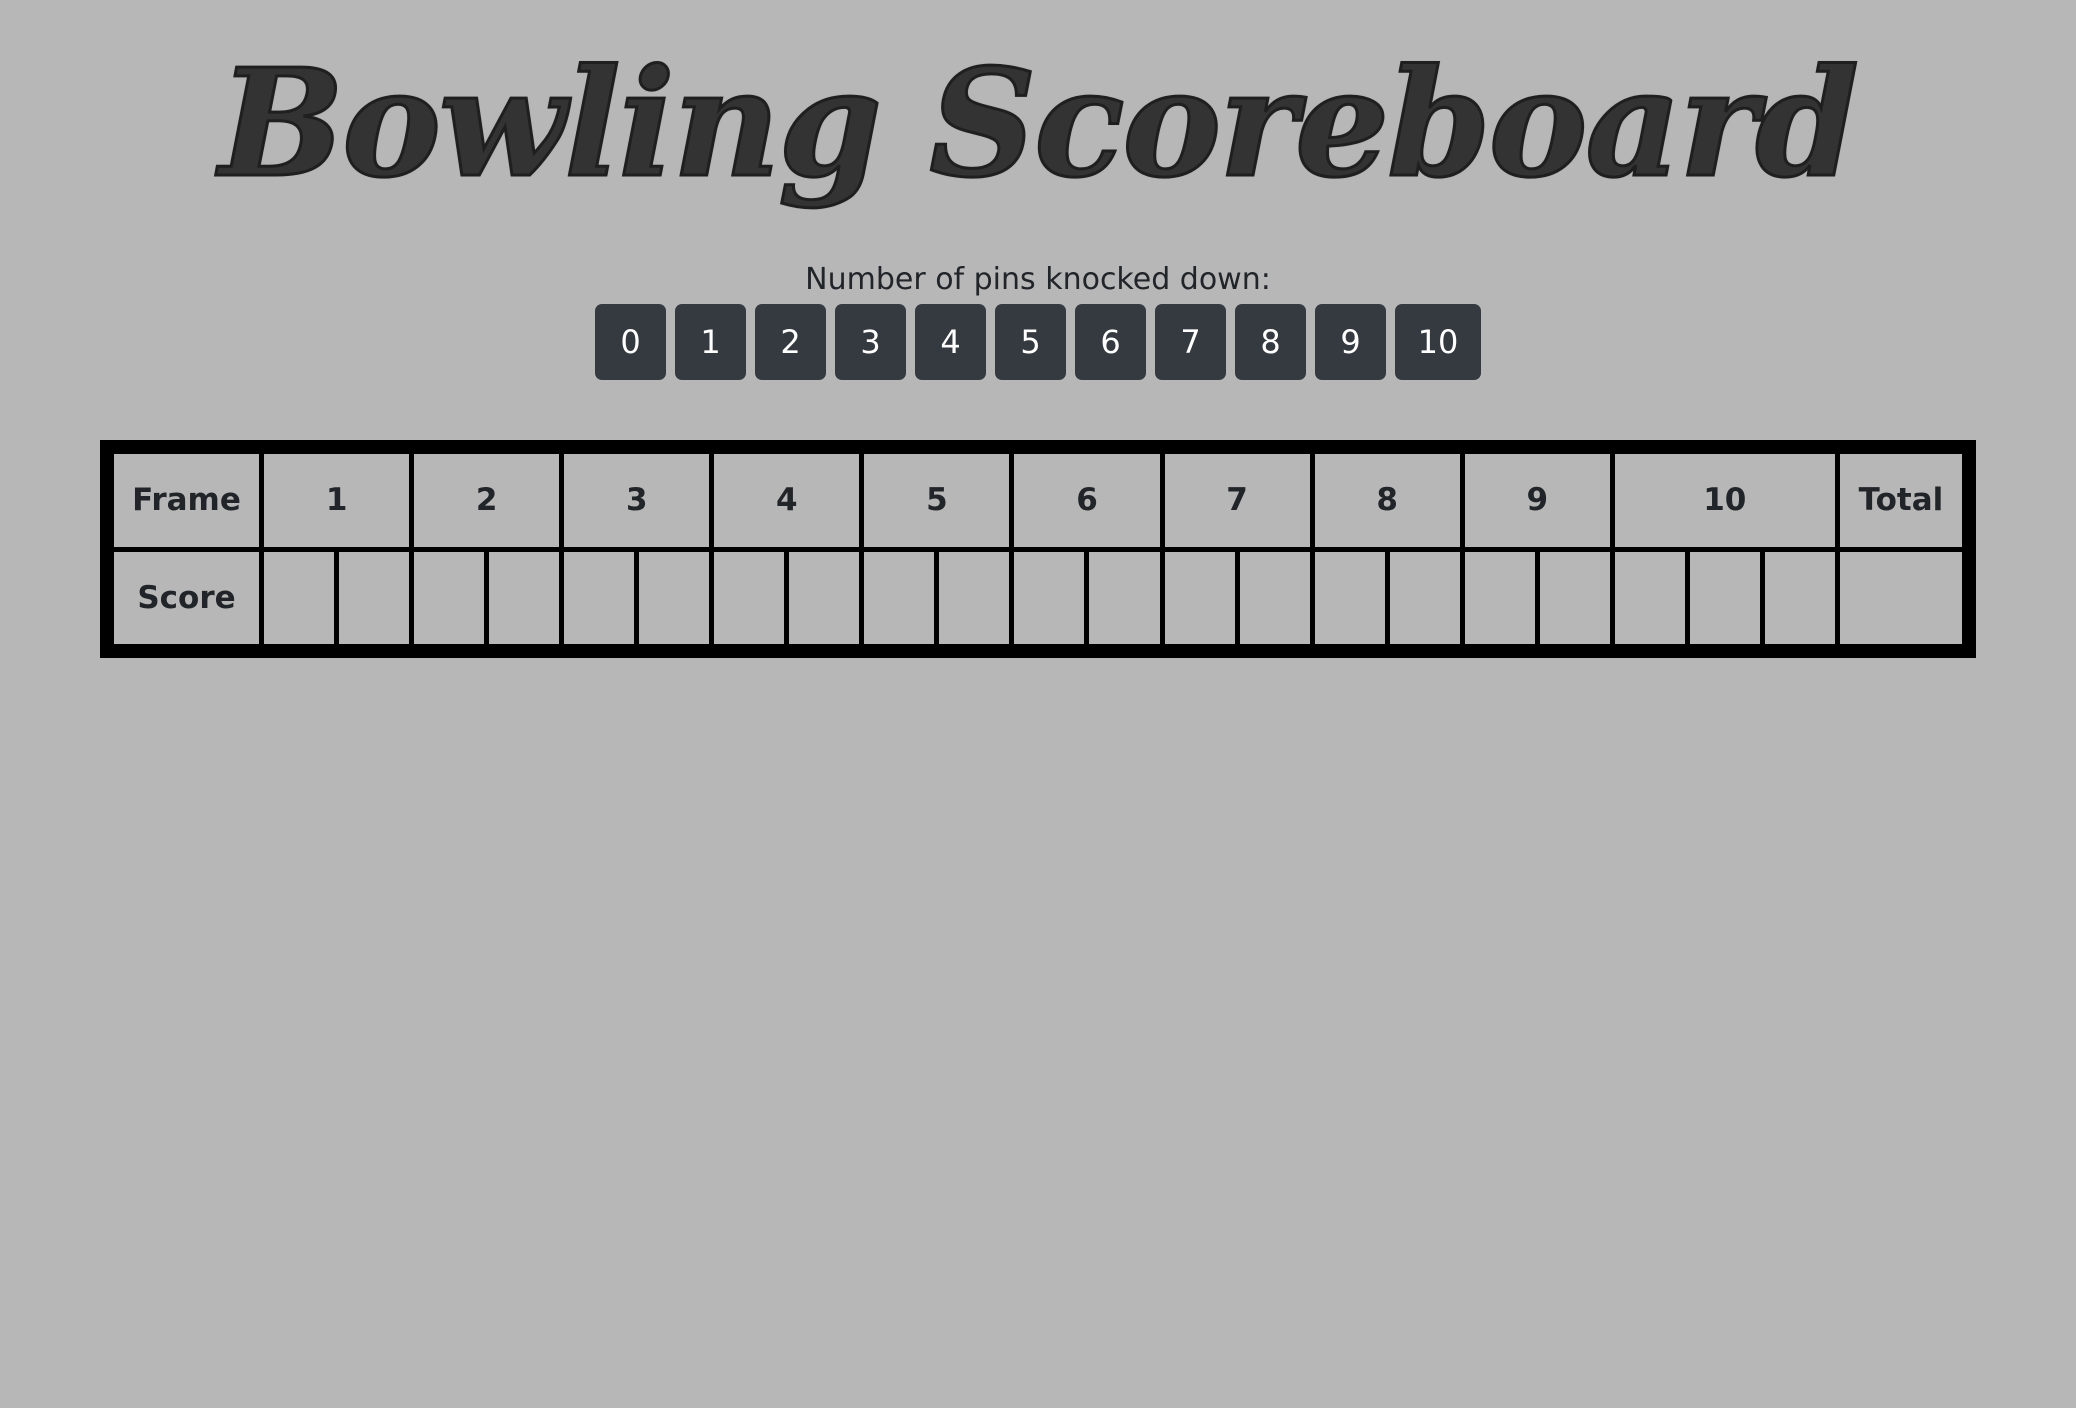 The width and height of the screenshot is (2076, 1408). I want to click on pins-label: Number of pins knocked down:, so click(1038, 279).